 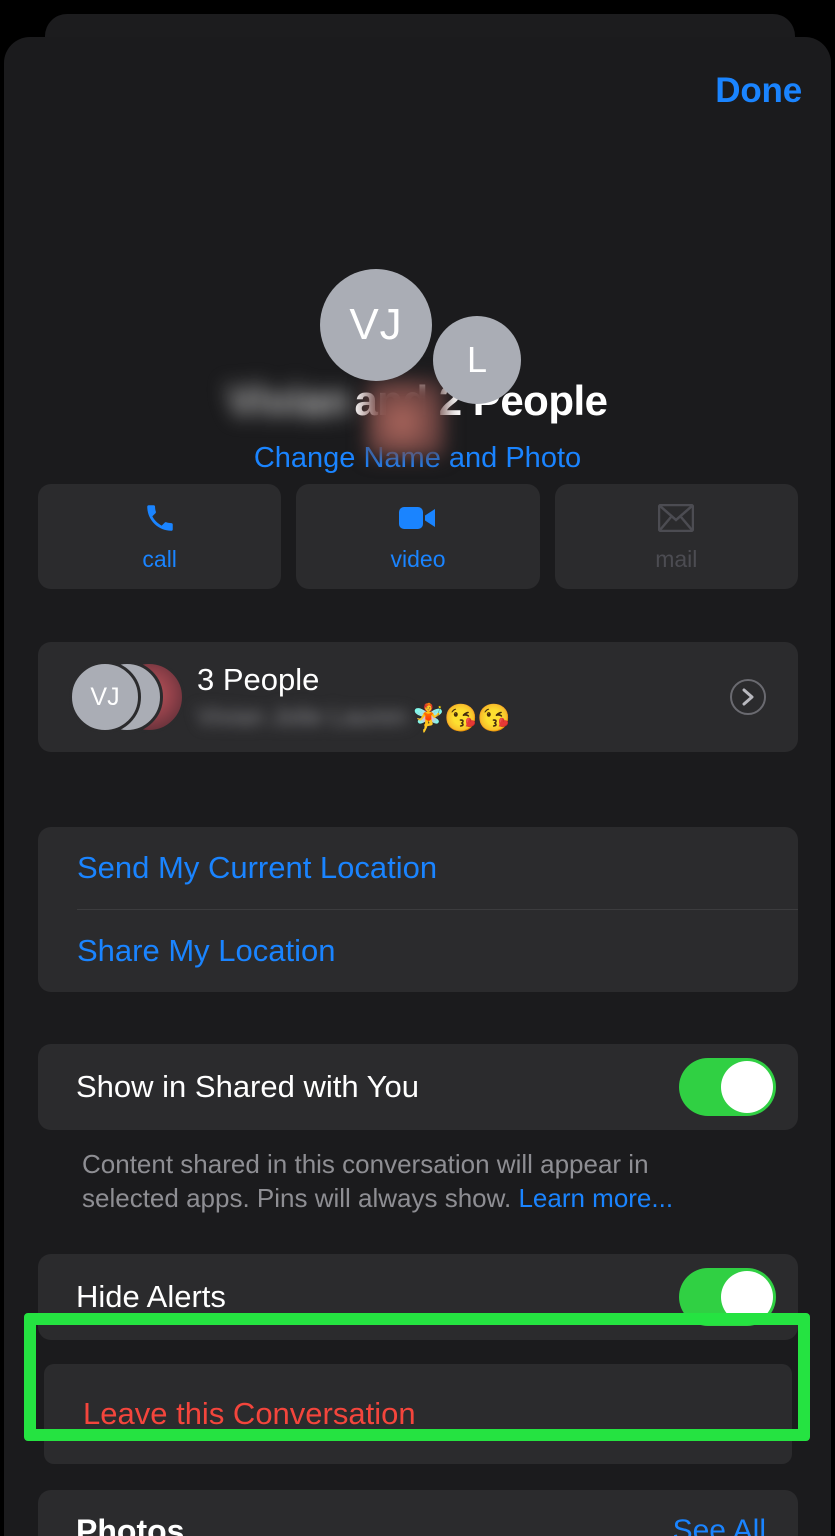 I want to click on chevron-right-icon, so click(x=748, y=697).